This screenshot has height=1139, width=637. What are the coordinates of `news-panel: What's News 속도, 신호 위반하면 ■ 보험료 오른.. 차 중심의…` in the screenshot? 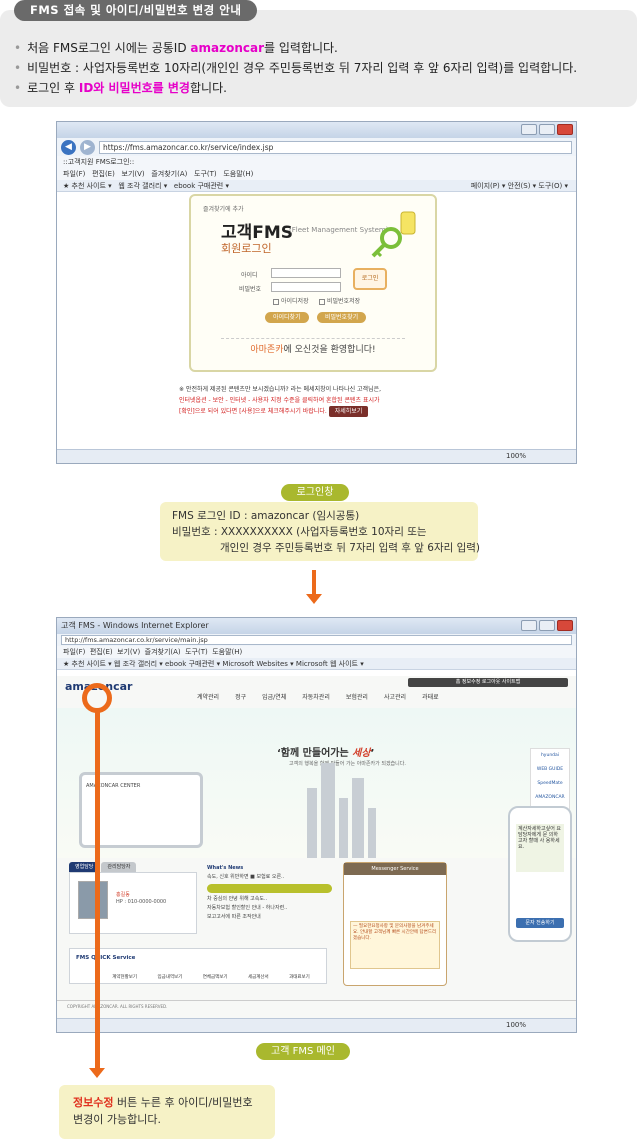 It's located at (269, 899).